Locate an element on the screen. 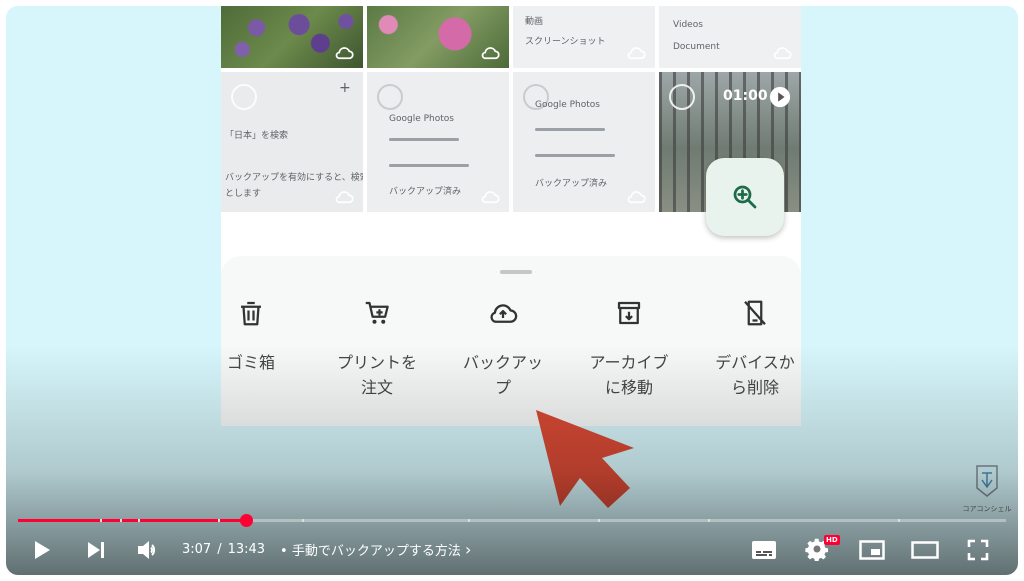  sheet-drag-handle is located at coordinates (516, 272).